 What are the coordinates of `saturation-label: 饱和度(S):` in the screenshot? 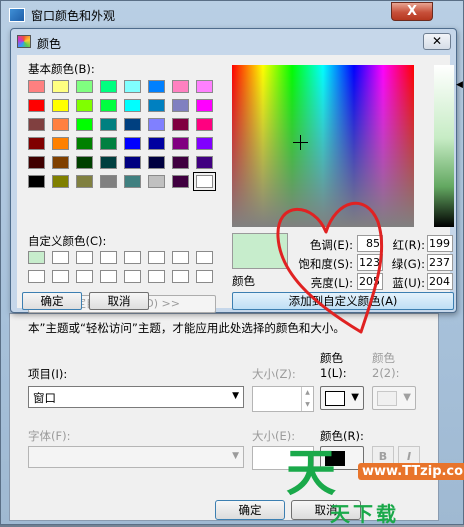 It's located at (325, 264).